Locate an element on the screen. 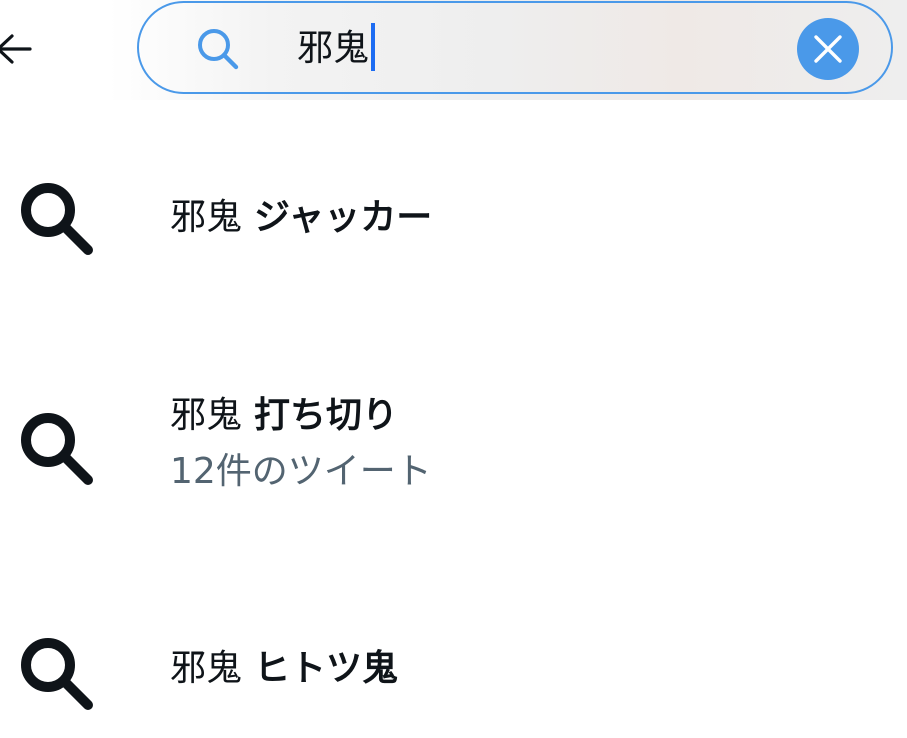  arrow-left-icon is located at coordinates (16, 49).